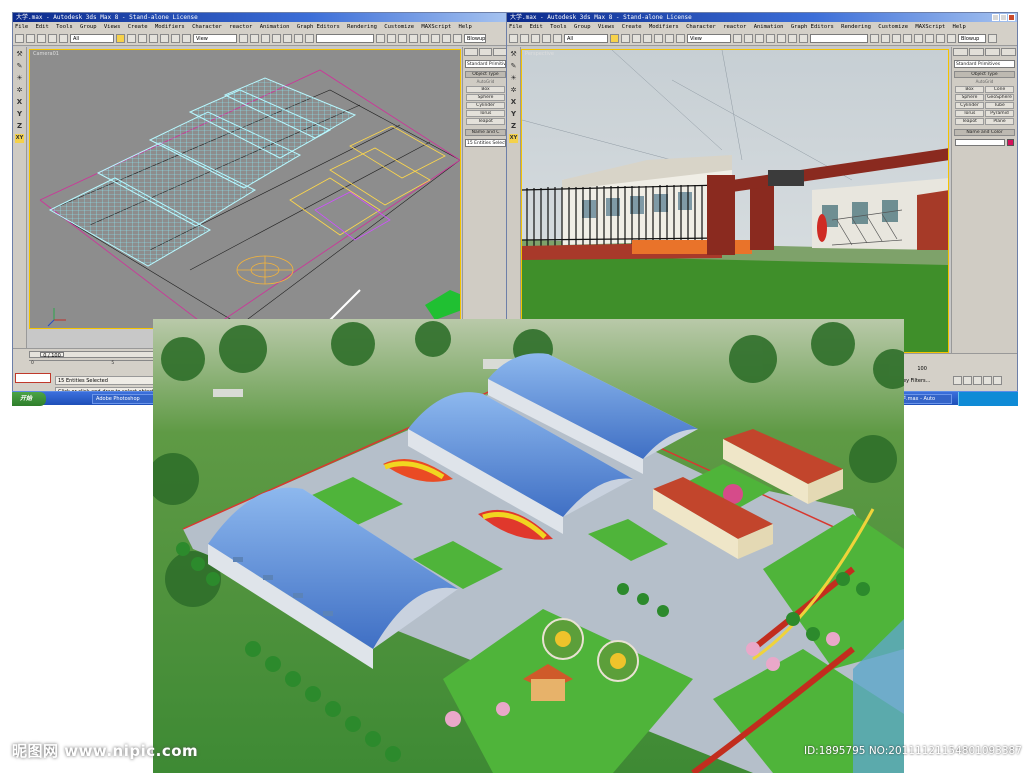  I want to click on geosphere-button: GeoSphere, so click(999, 97).